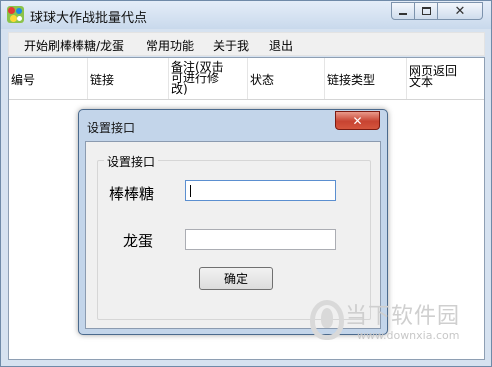  What do you see at coordinates (48, 78) in the screenshot?
I see `column-header-id: 编号` at bounding box center [48, 78].